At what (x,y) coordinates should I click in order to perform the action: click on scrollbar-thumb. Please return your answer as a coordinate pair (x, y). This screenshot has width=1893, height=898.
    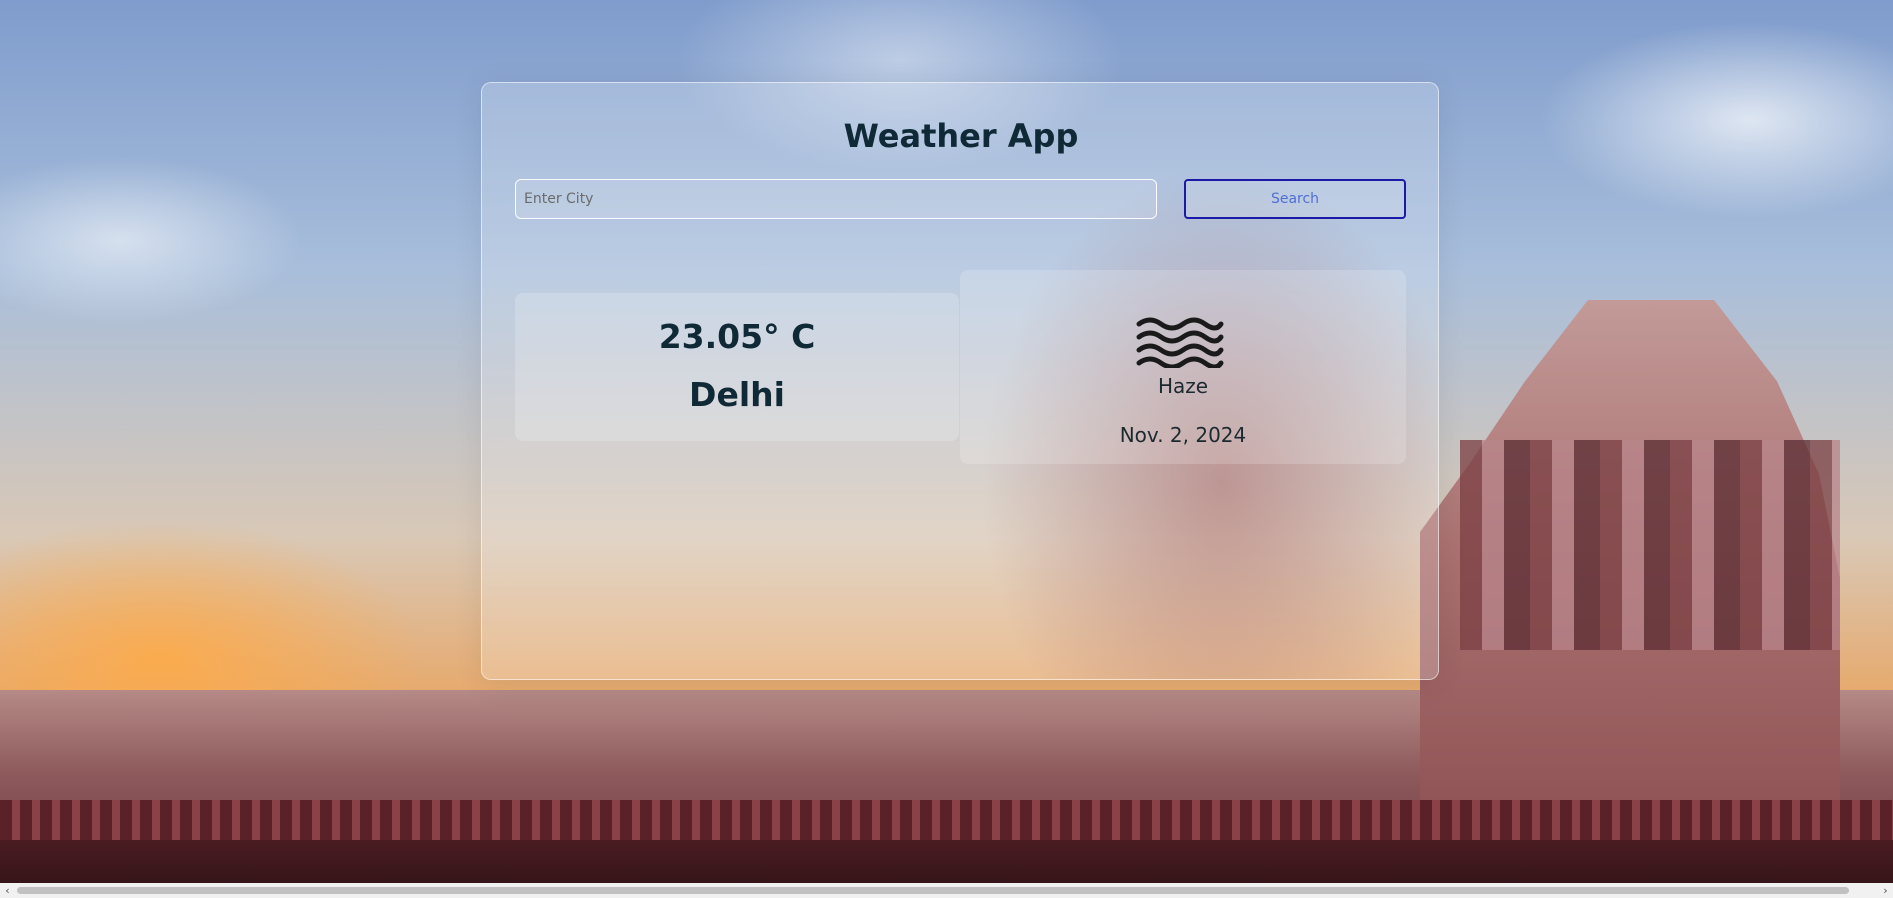
    Looking at the image, I should click on (933, 890).